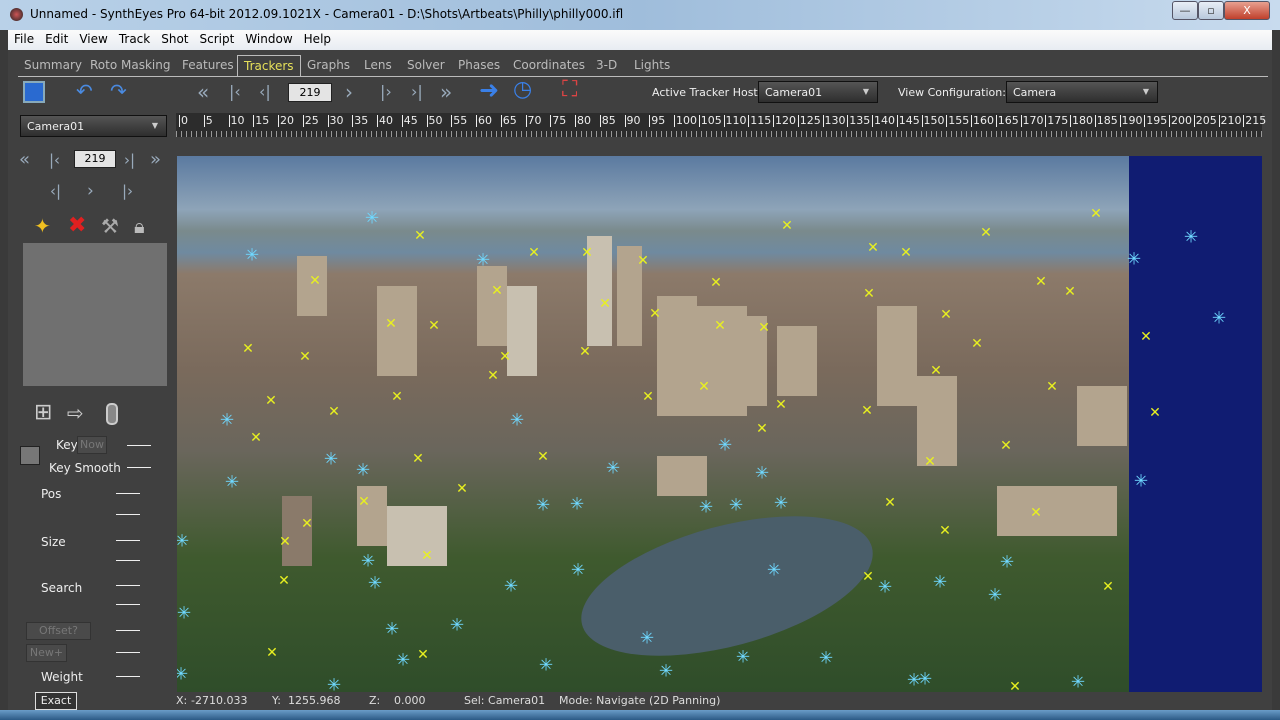  What do you see at coordinates (75, 413) in the screenshot?
I see `arrow-right-icon: ⇨` at bounding box center [75, 413].